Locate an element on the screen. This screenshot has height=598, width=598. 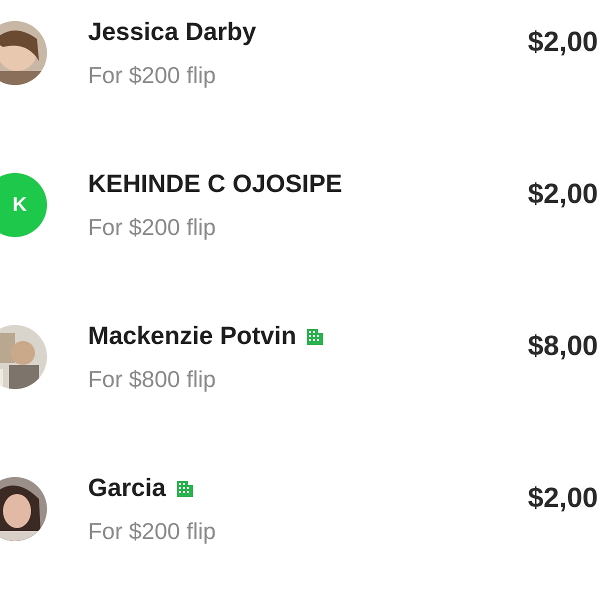
payment-note: For $800 flip is located at coordinates (152, 379).